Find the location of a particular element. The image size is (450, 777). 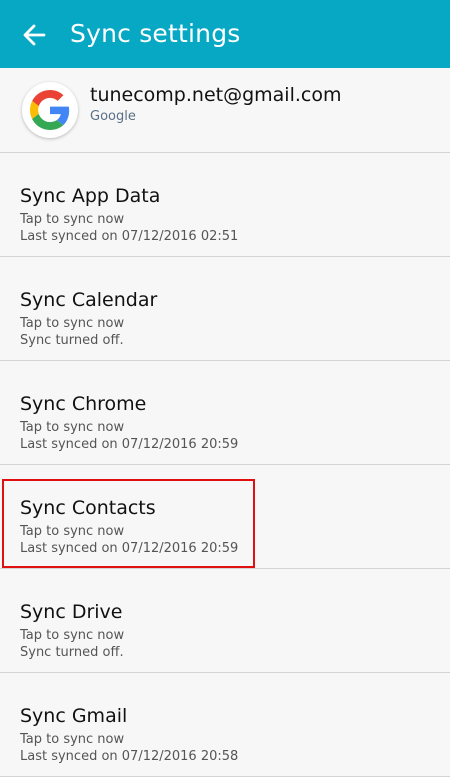

account-row: tunecomp.net@gmail.com Google is located at coordinates (225, 110).